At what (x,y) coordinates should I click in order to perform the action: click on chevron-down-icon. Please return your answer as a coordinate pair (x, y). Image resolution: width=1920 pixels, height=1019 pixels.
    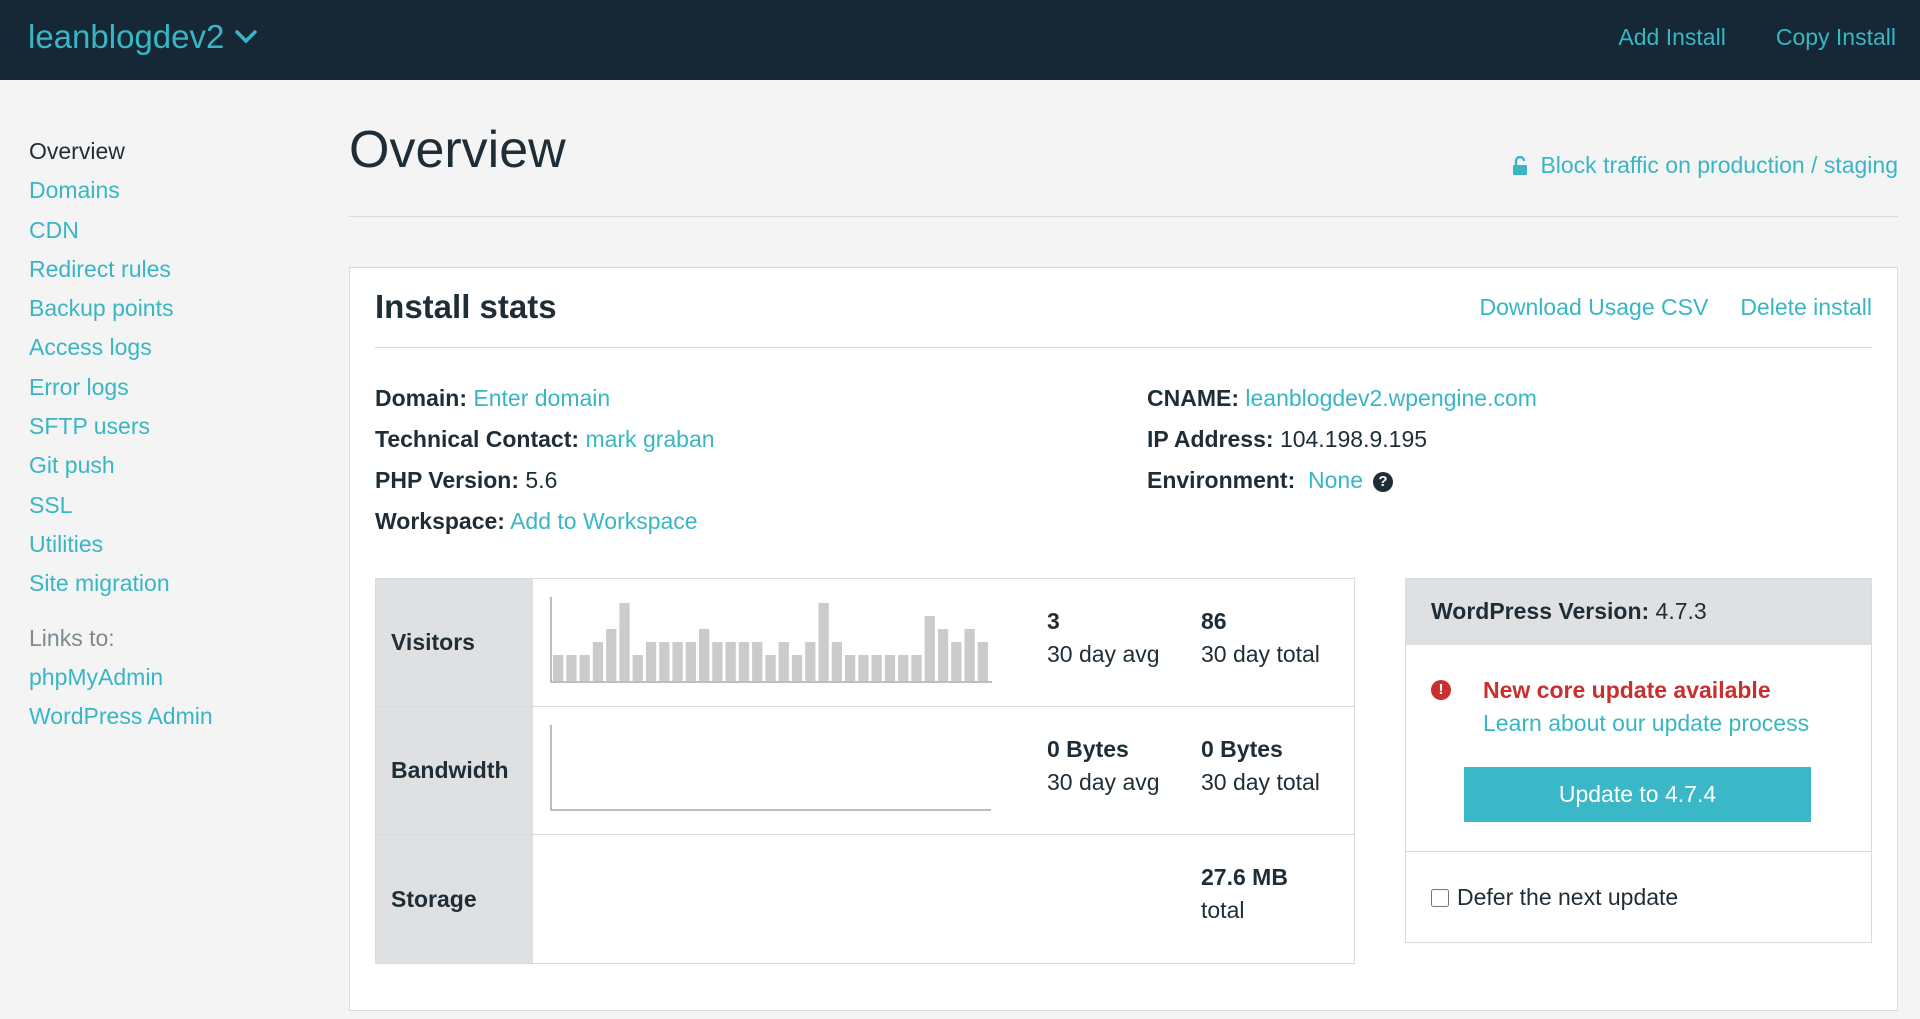
    Looking at the image, I should click on (246, 37).